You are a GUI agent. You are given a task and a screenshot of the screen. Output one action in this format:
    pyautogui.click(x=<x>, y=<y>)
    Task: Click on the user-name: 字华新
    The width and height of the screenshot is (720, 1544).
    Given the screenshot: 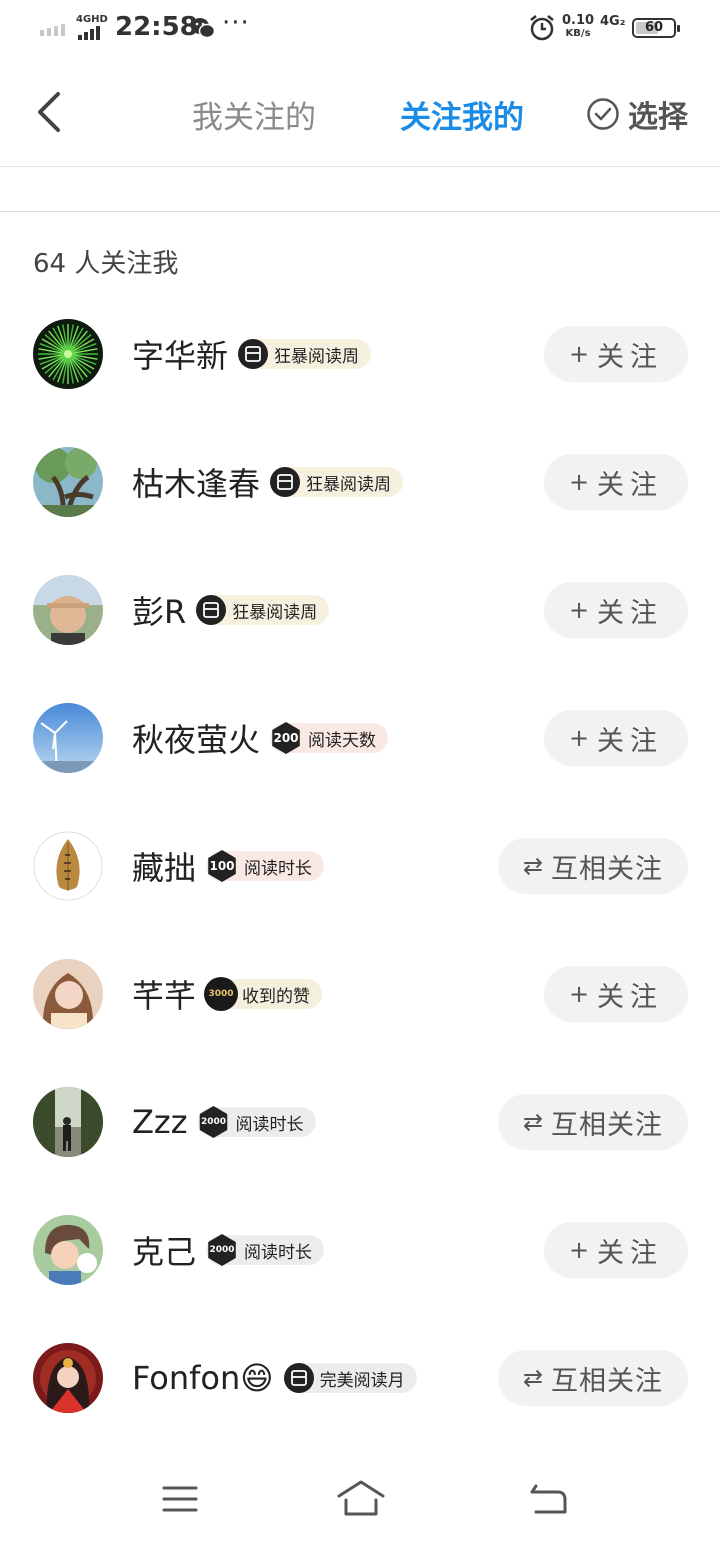 What is the action you would take?
    pyautogui.click(x=180, y=354)
    